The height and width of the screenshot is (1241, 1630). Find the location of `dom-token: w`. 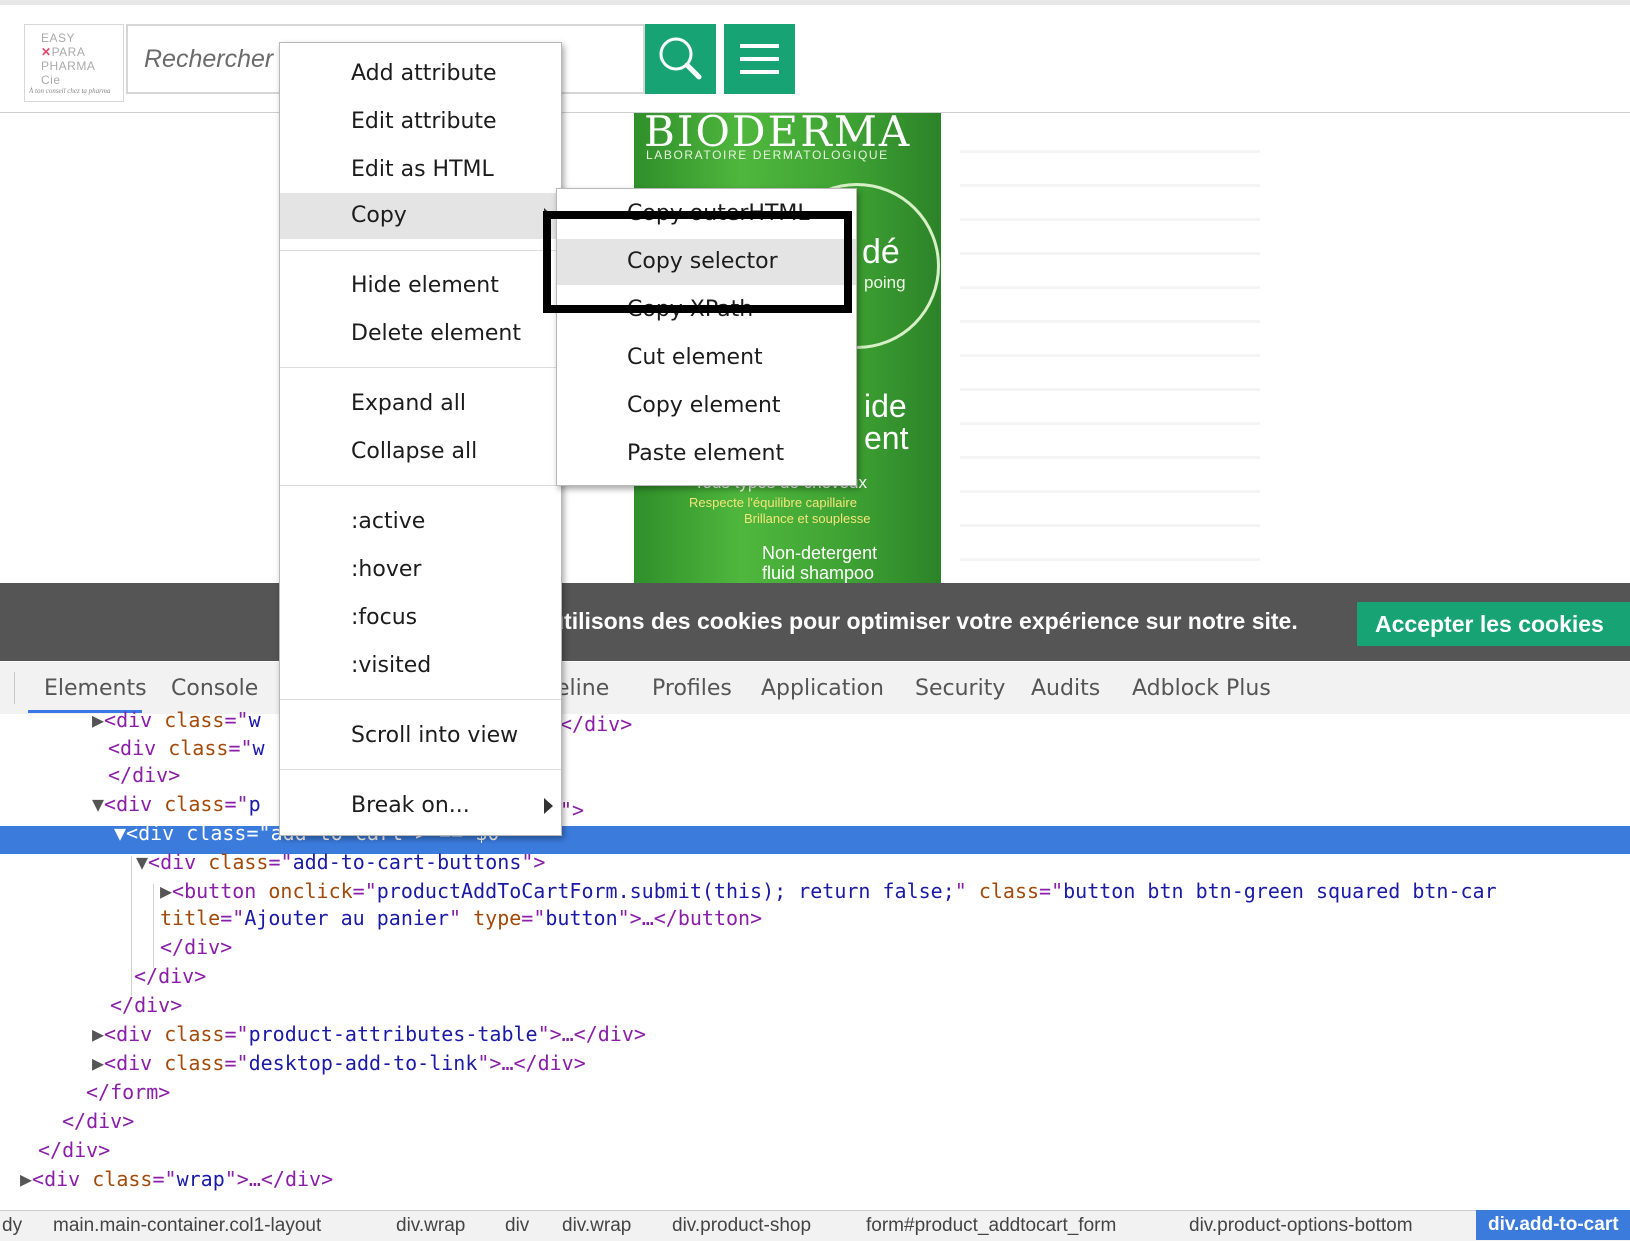

dom-token: w is located at coordinates (254, 720).